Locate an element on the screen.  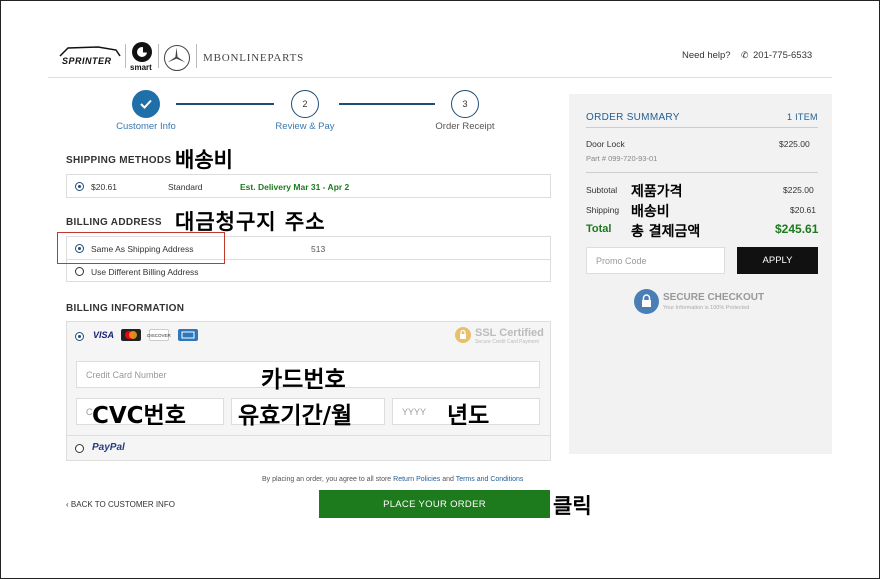
discover-icon: DISCOVER is located at coordinates (159, 335).